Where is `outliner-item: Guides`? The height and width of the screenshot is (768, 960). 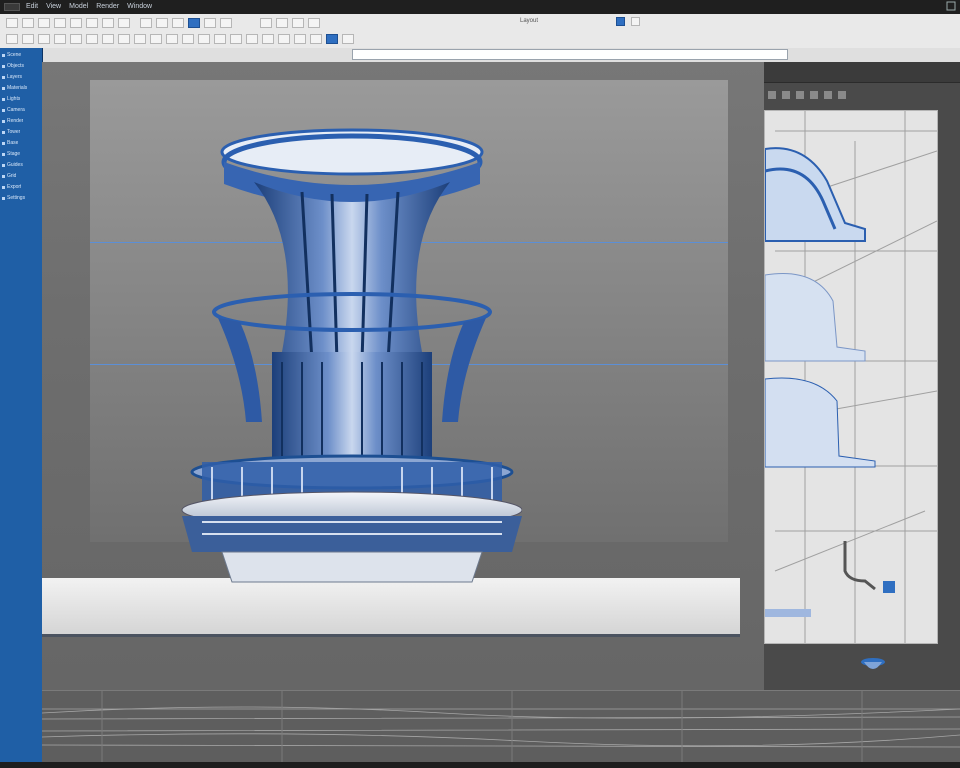 outliner-item: Guides is located at coordinates (21, 165).